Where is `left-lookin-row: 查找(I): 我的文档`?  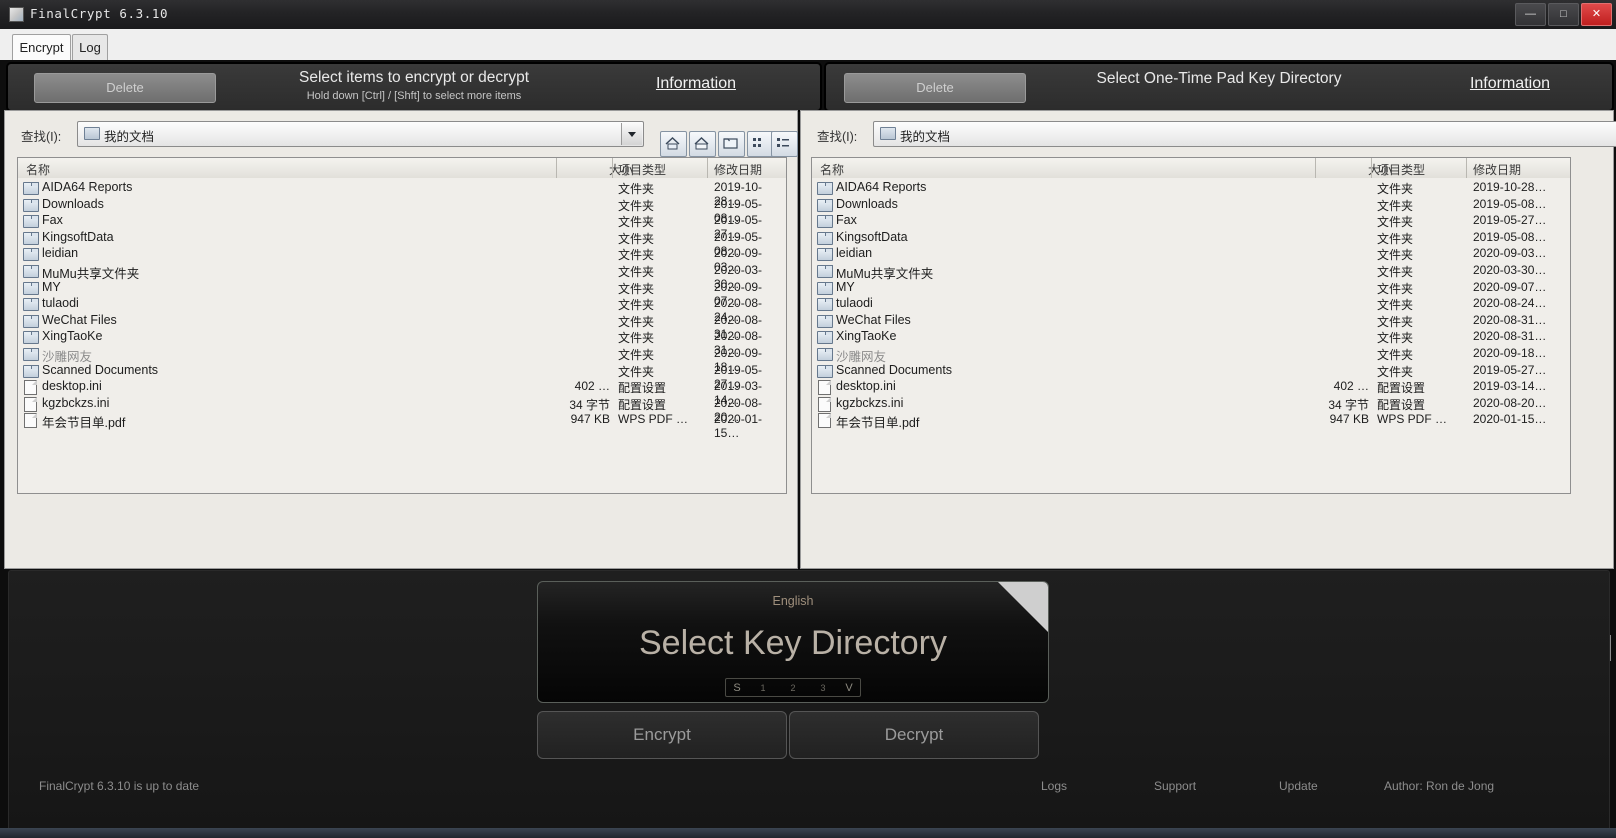
left-lookin-row: 查找(I): 我的文档 is located at coordinates (401, 139).